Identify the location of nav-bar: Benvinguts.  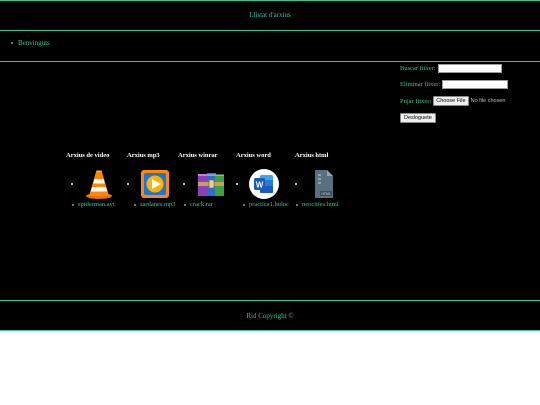
(270, 46).